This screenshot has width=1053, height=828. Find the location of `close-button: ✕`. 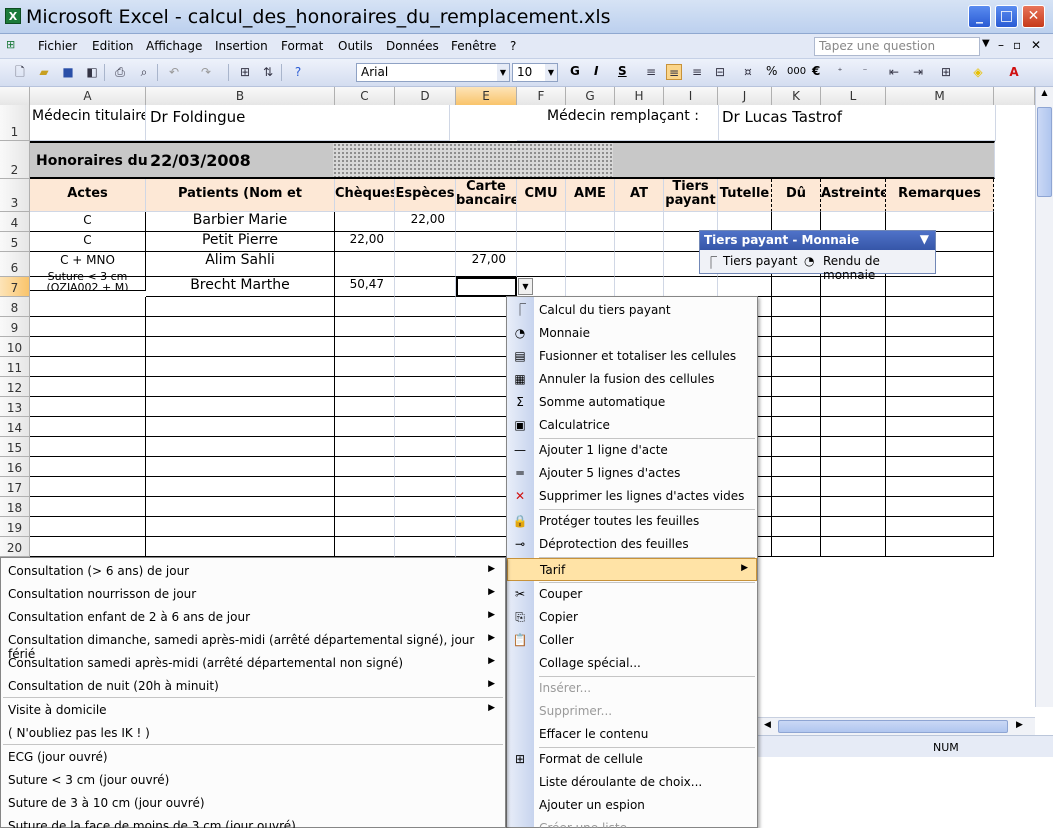

close-button: ✕ is located at coordinates (1033, 16).